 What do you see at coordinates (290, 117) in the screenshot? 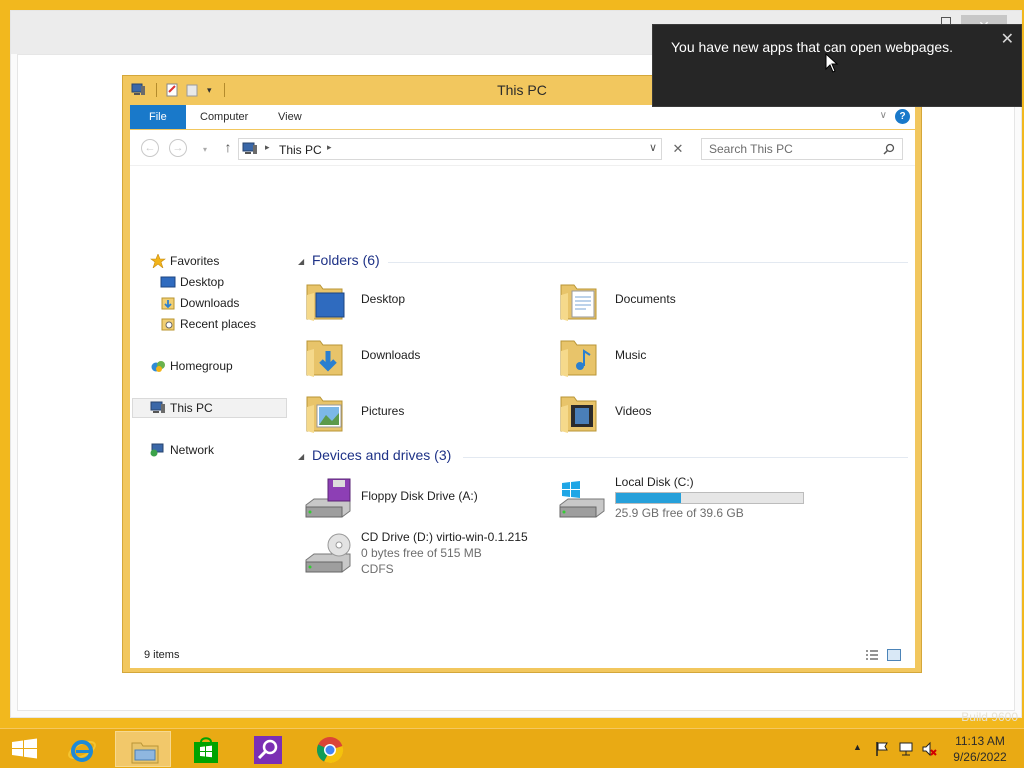
I see `tab-view: View` at bounding box center [290, 117].